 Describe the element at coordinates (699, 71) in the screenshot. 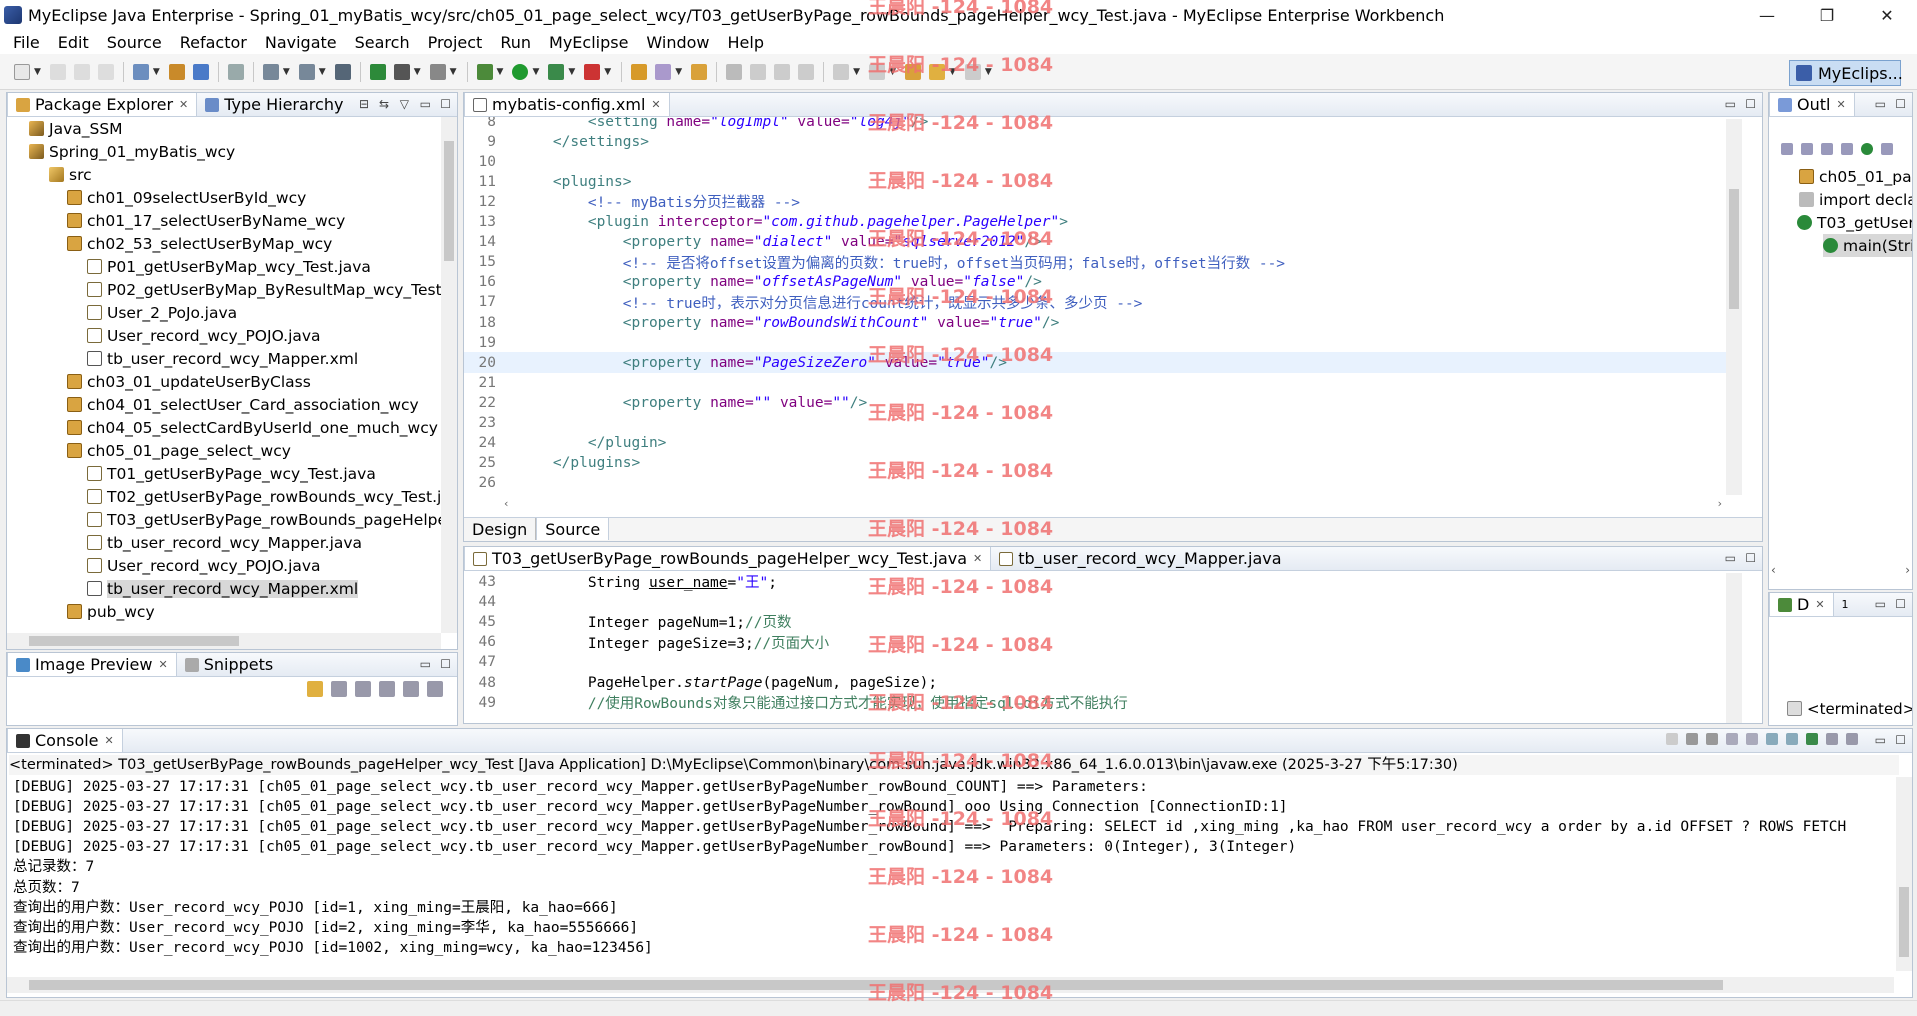

I see `open-resource-icon` at that location.